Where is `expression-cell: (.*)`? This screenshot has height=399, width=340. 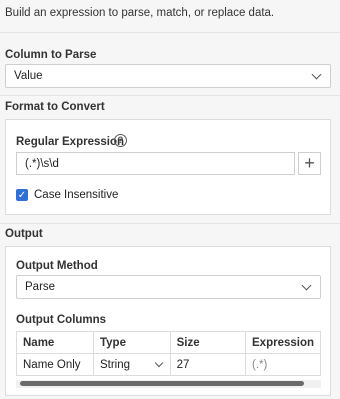 expression-cell: (.*) is located at coordinates (283, 364).